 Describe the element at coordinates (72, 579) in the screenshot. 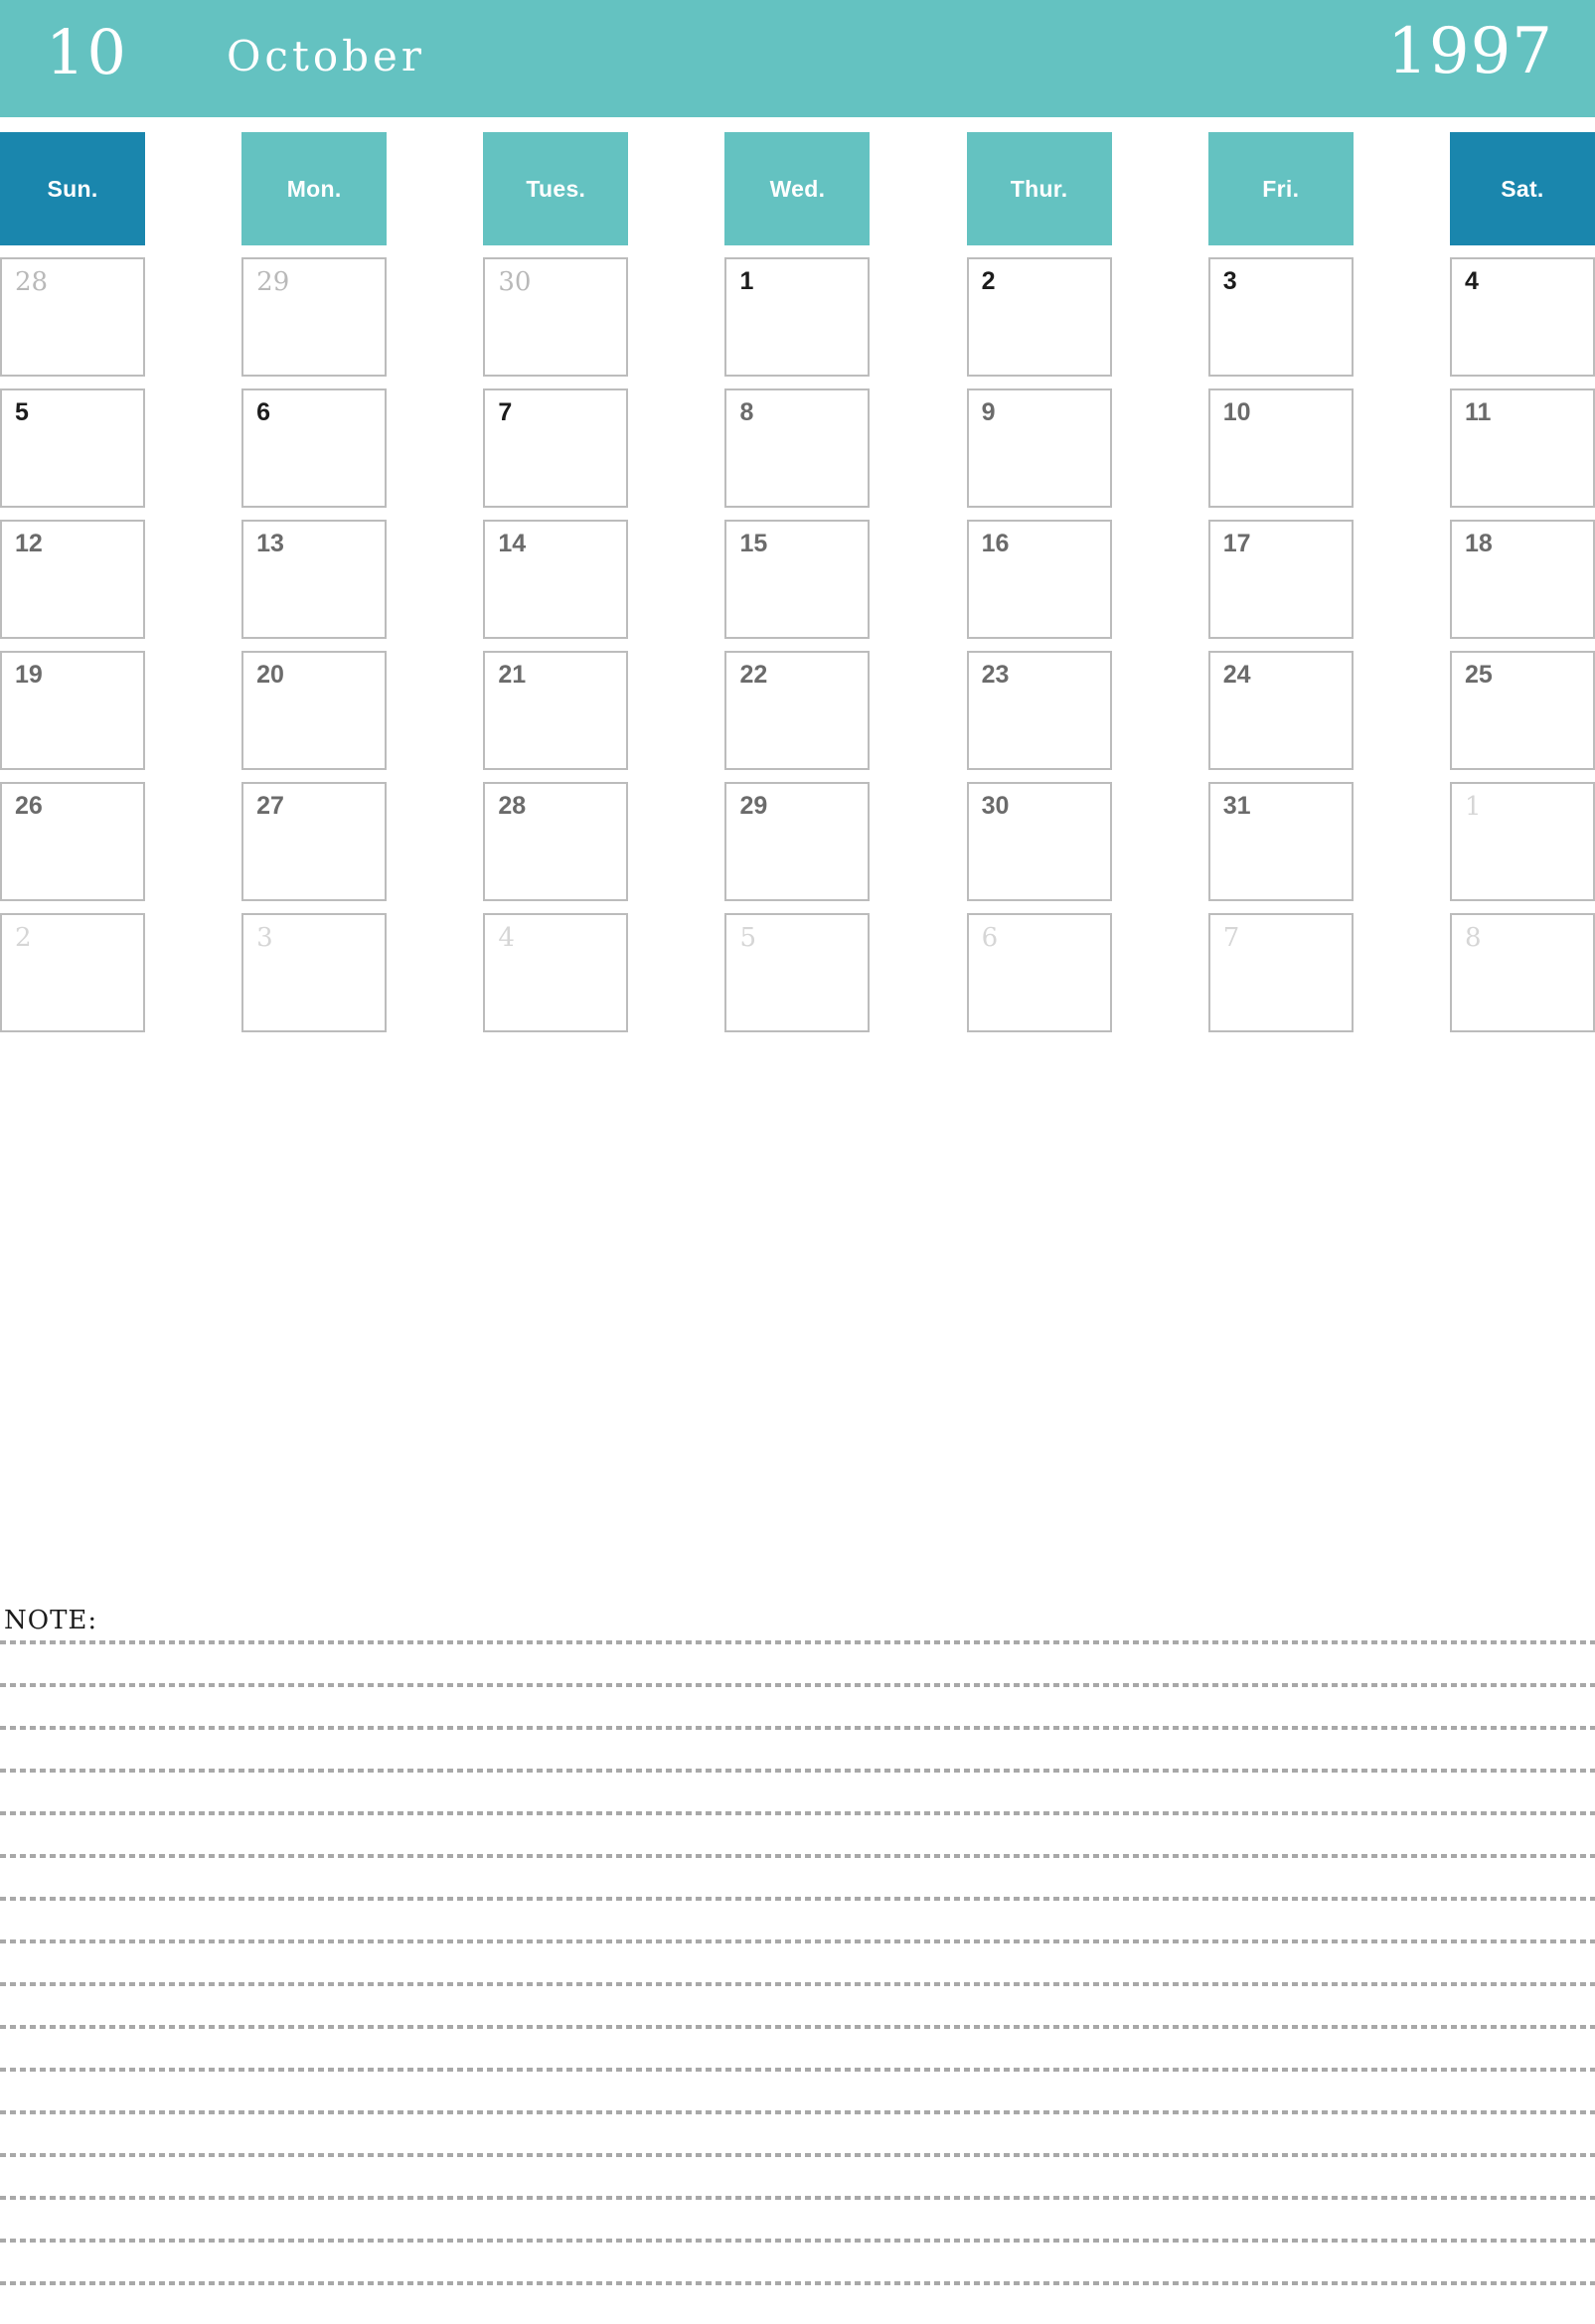

I see `day-cell: 12` at that location.